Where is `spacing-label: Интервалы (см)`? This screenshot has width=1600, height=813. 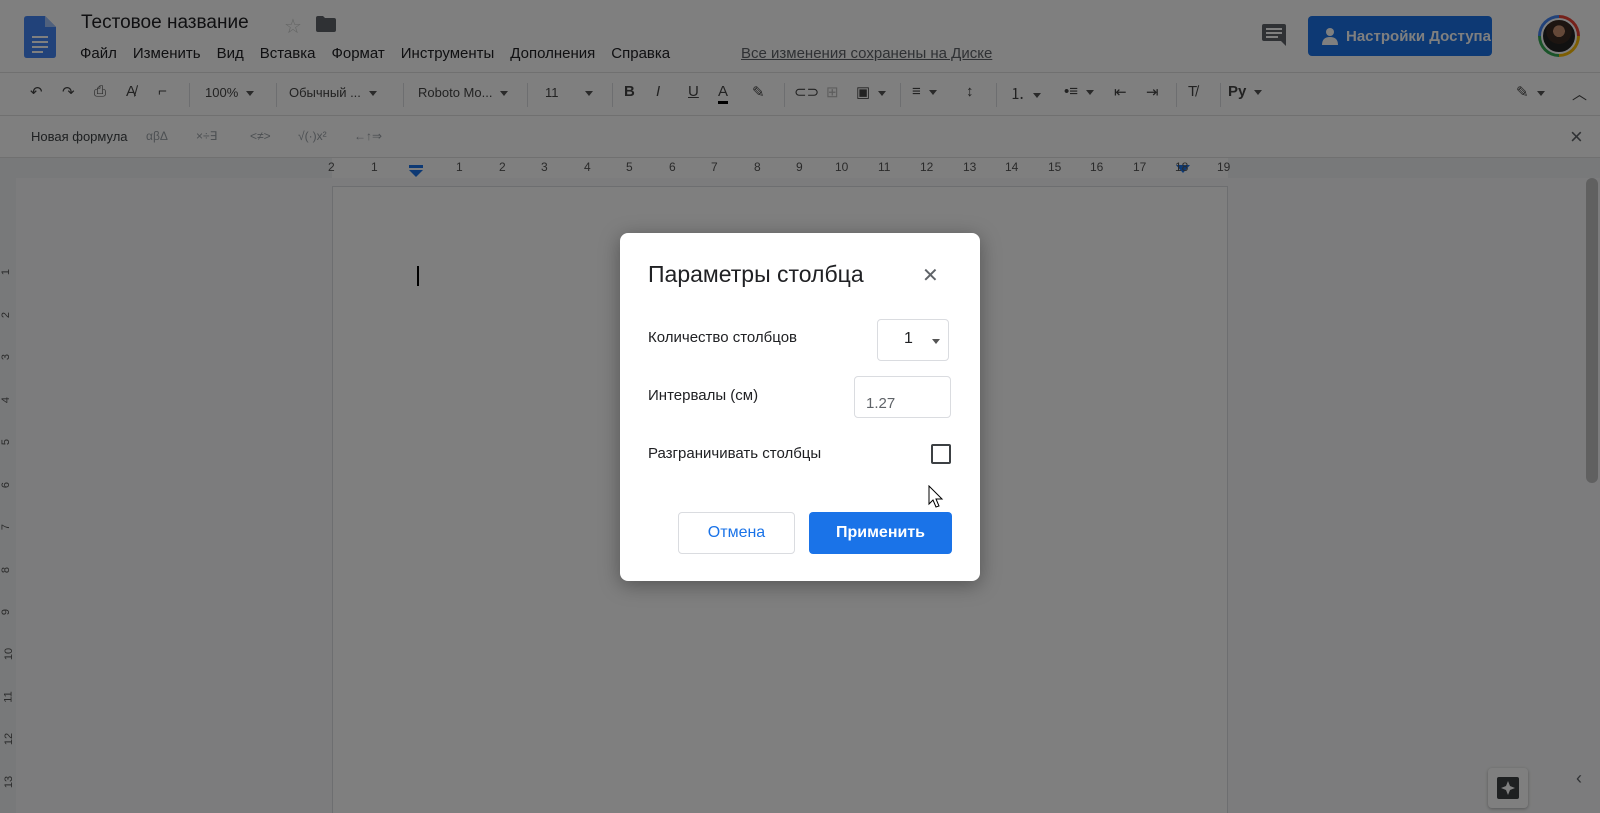
spacing-label: Интервалы (см) is located at coordinates (703, 395).